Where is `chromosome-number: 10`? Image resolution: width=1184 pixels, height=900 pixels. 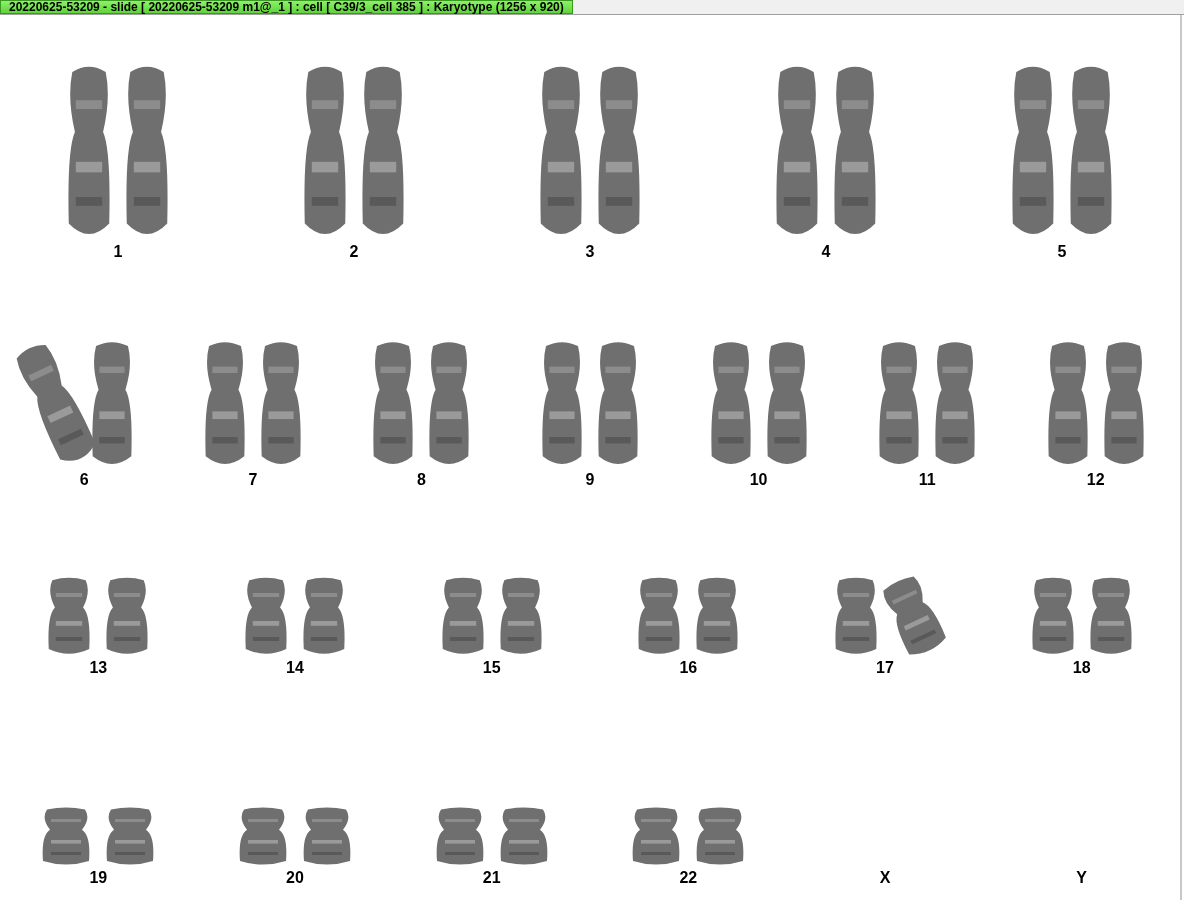
chromosome-number: 10 is located at coordinates (758, 480).